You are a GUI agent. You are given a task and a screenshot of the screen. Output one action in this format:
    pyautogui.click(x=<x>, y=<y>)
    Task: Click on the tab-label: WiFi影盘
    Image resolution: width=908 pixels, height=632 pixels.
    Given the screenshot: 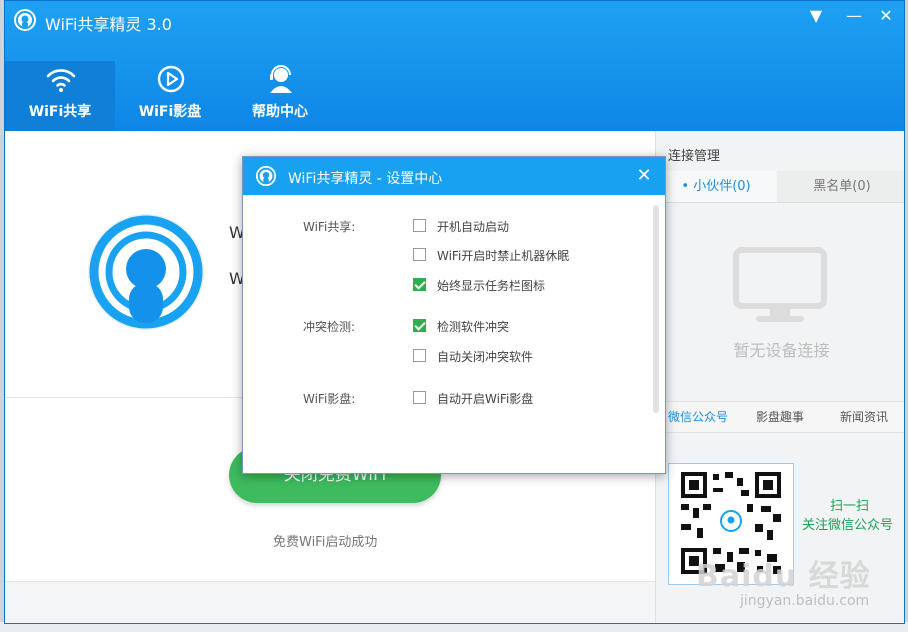 What is the action you would take?
    pyautogui.click(x=170, y=112)
    